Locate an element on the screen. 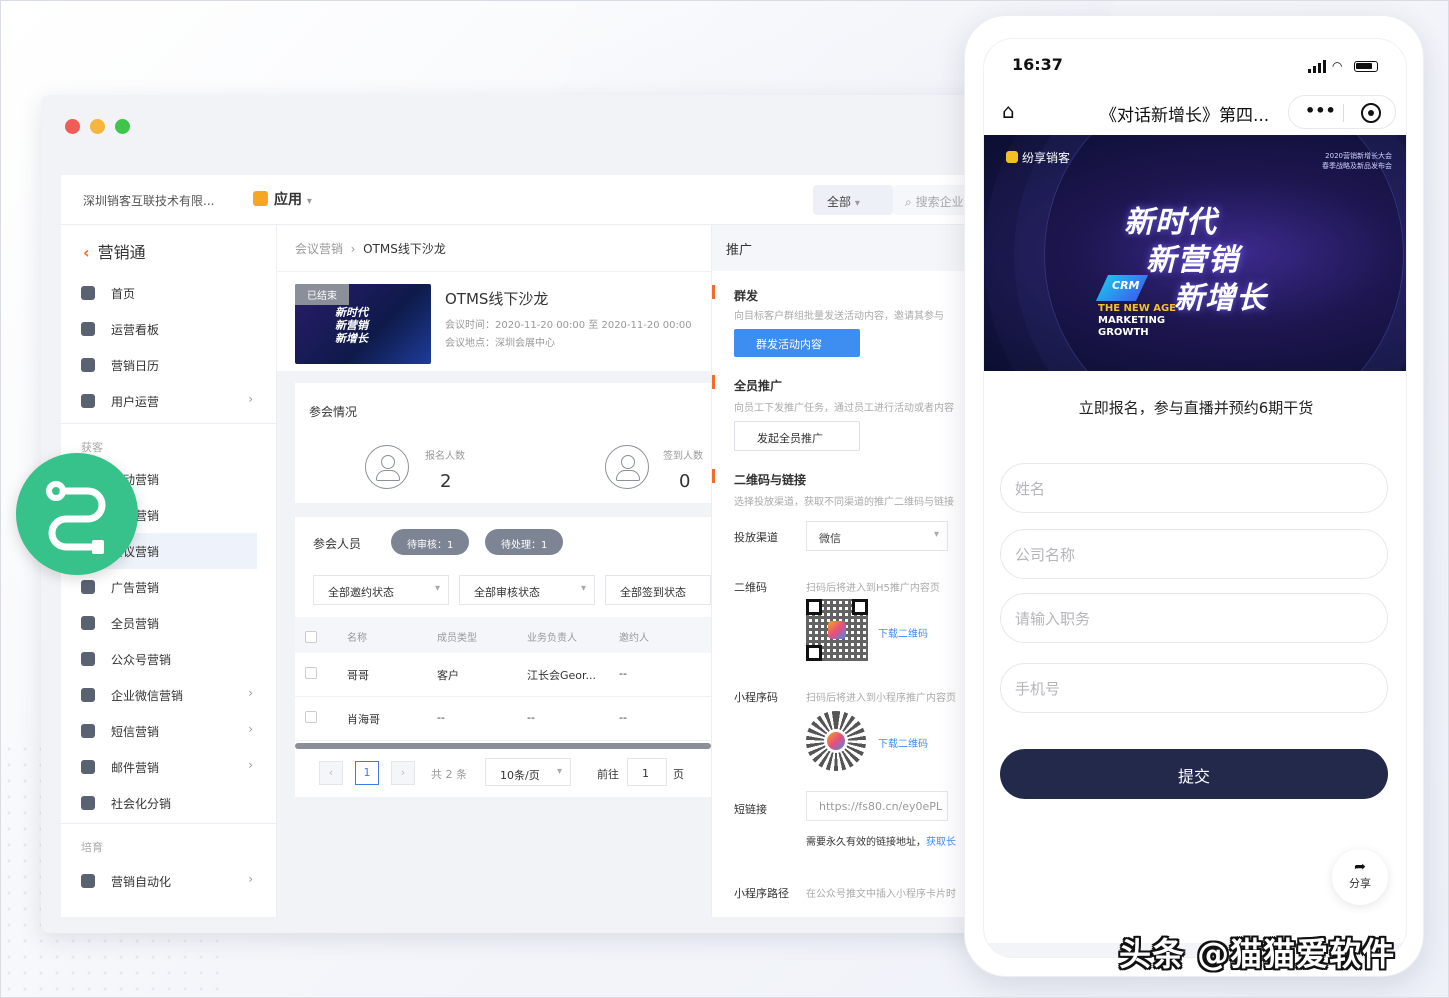 The height and width of the screenshot is (998, 1449). dashboard-icon is located at coordinates (88, 329).